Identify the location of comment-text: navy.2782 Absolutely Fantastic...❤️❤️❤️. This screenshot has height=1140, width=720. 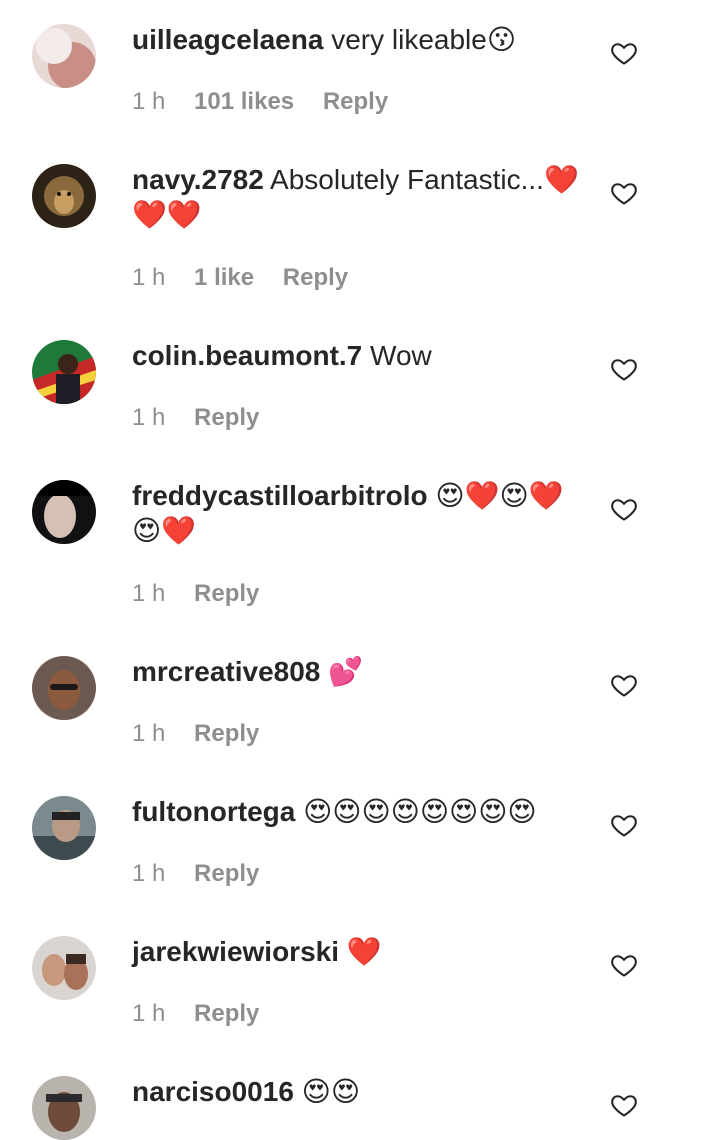
(357, 197).